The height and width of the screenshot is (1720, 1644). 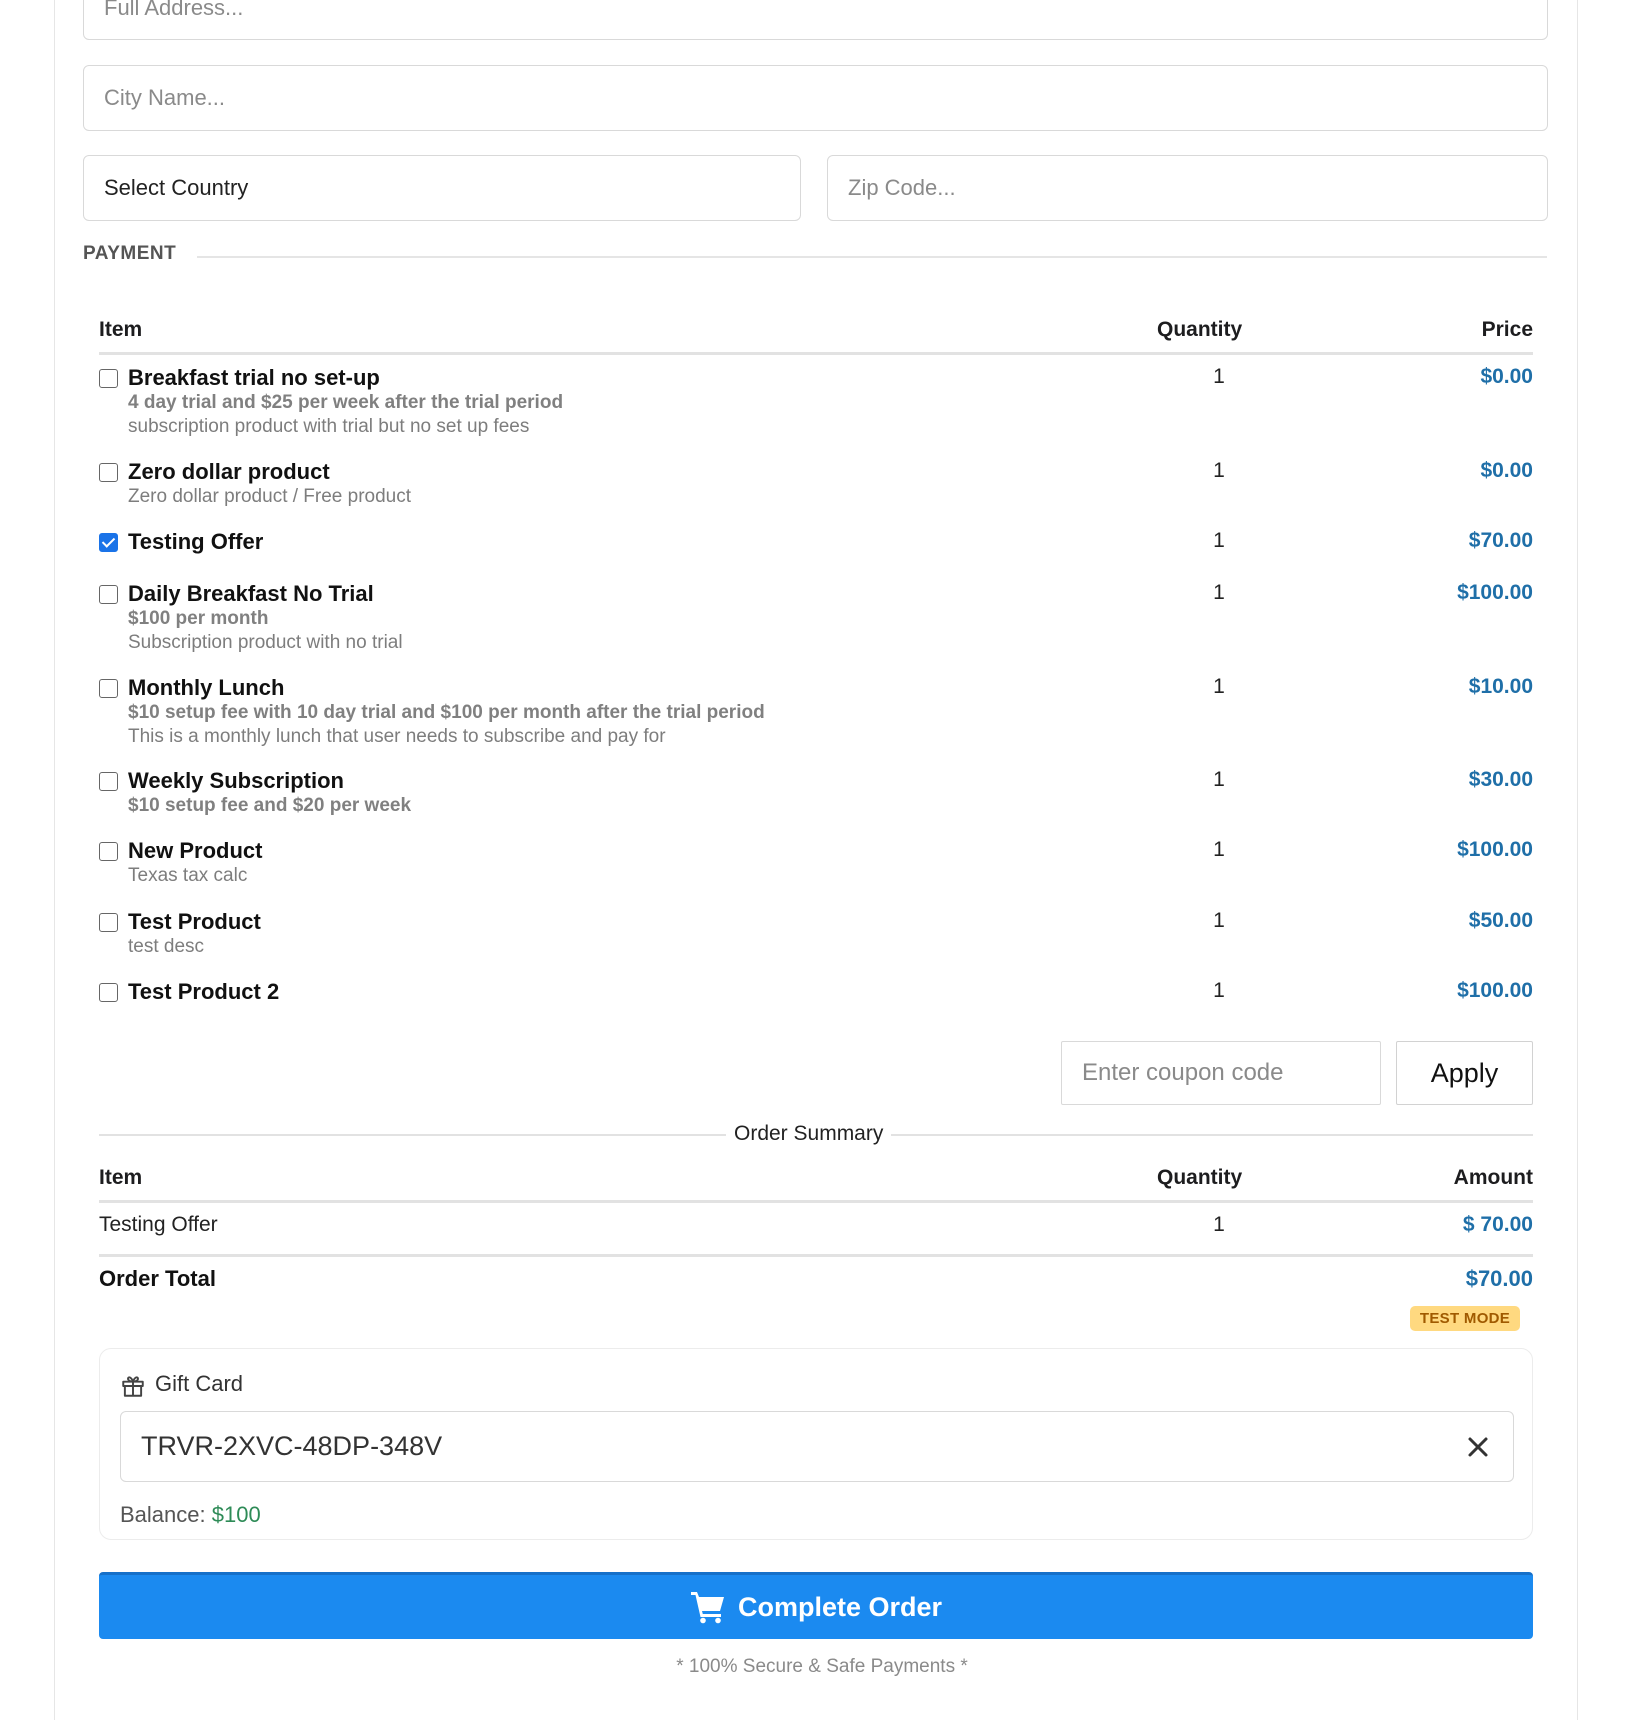 I want to click on product-name: Test Product 2, so click(x=204, y=991).